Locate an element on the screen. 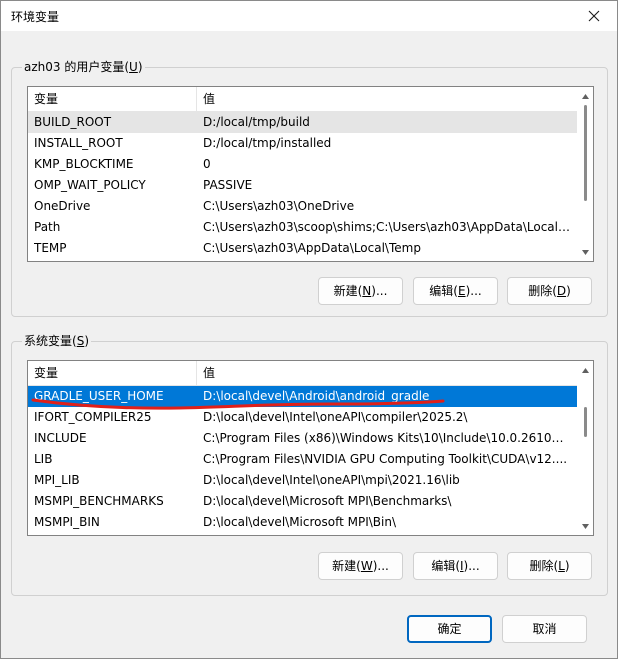 This screenshot has width=618, height=659. variable-name: BUILD_ROOT is located at coordinates (73, 122).